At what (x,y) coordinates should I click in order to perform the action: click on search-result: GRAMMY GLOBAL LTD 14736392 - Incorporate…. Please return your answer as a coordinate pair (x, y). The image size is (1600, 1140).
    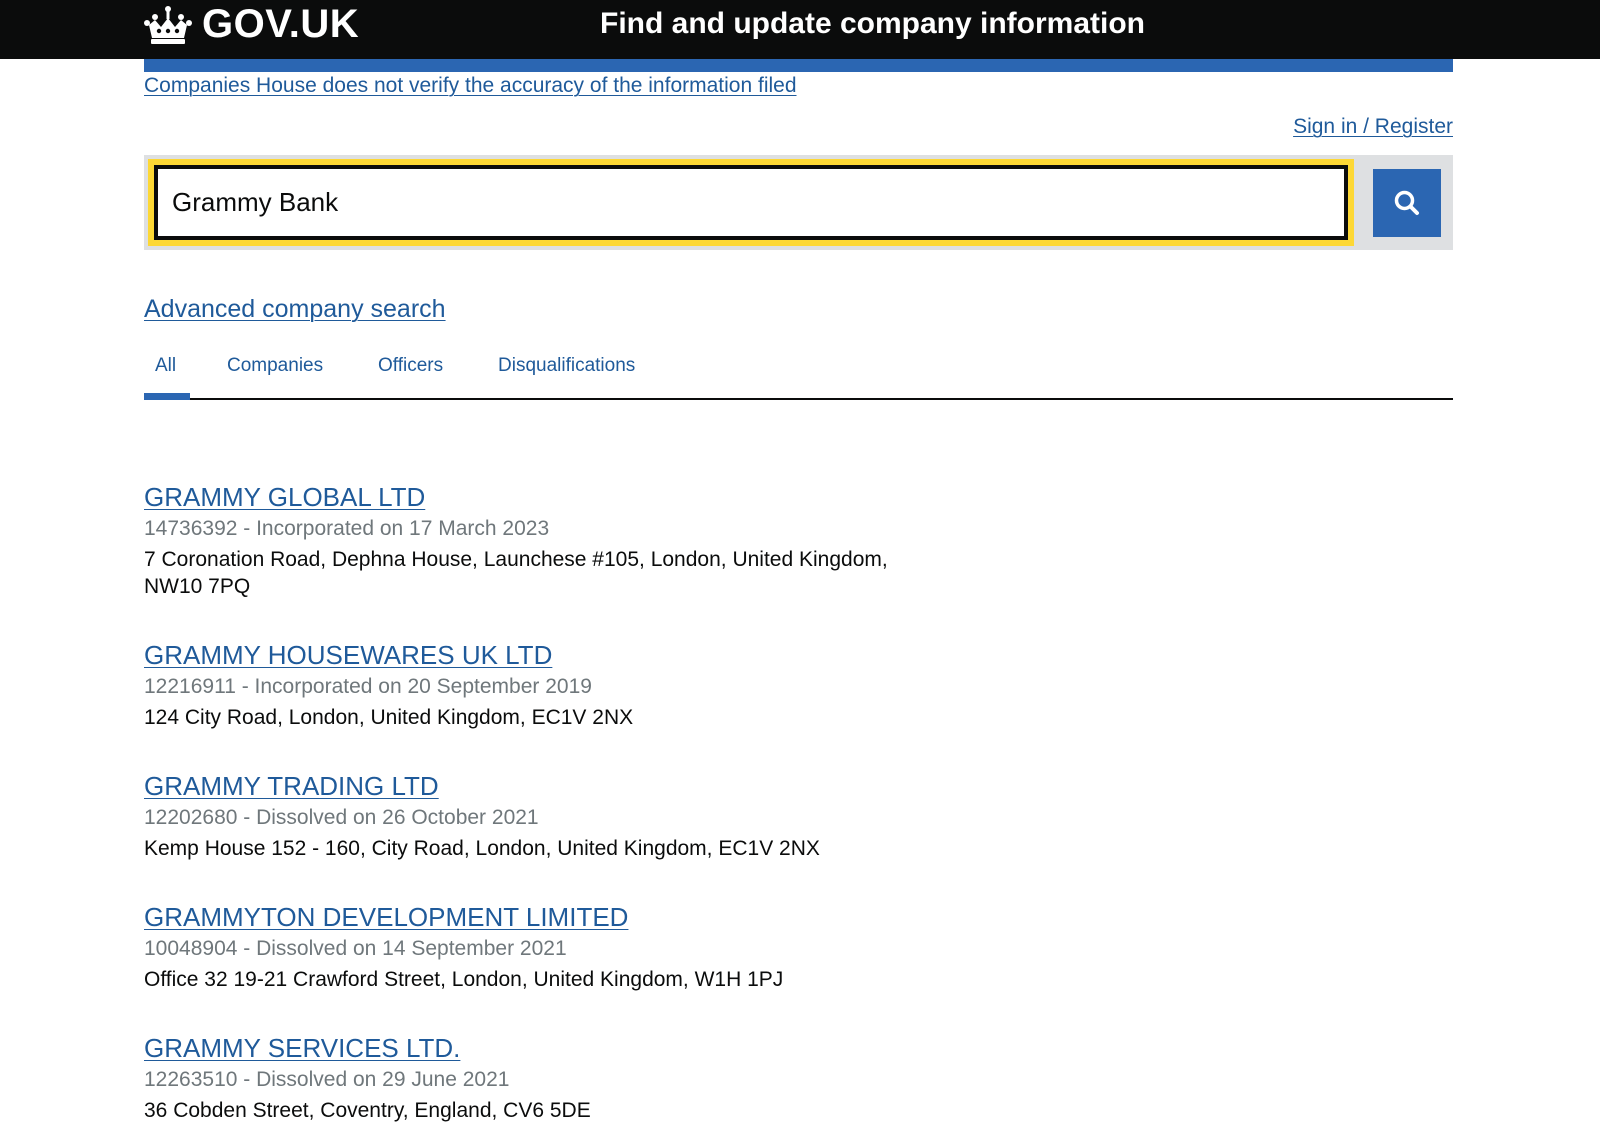
    Looking at the image, I should click on (594, 540).